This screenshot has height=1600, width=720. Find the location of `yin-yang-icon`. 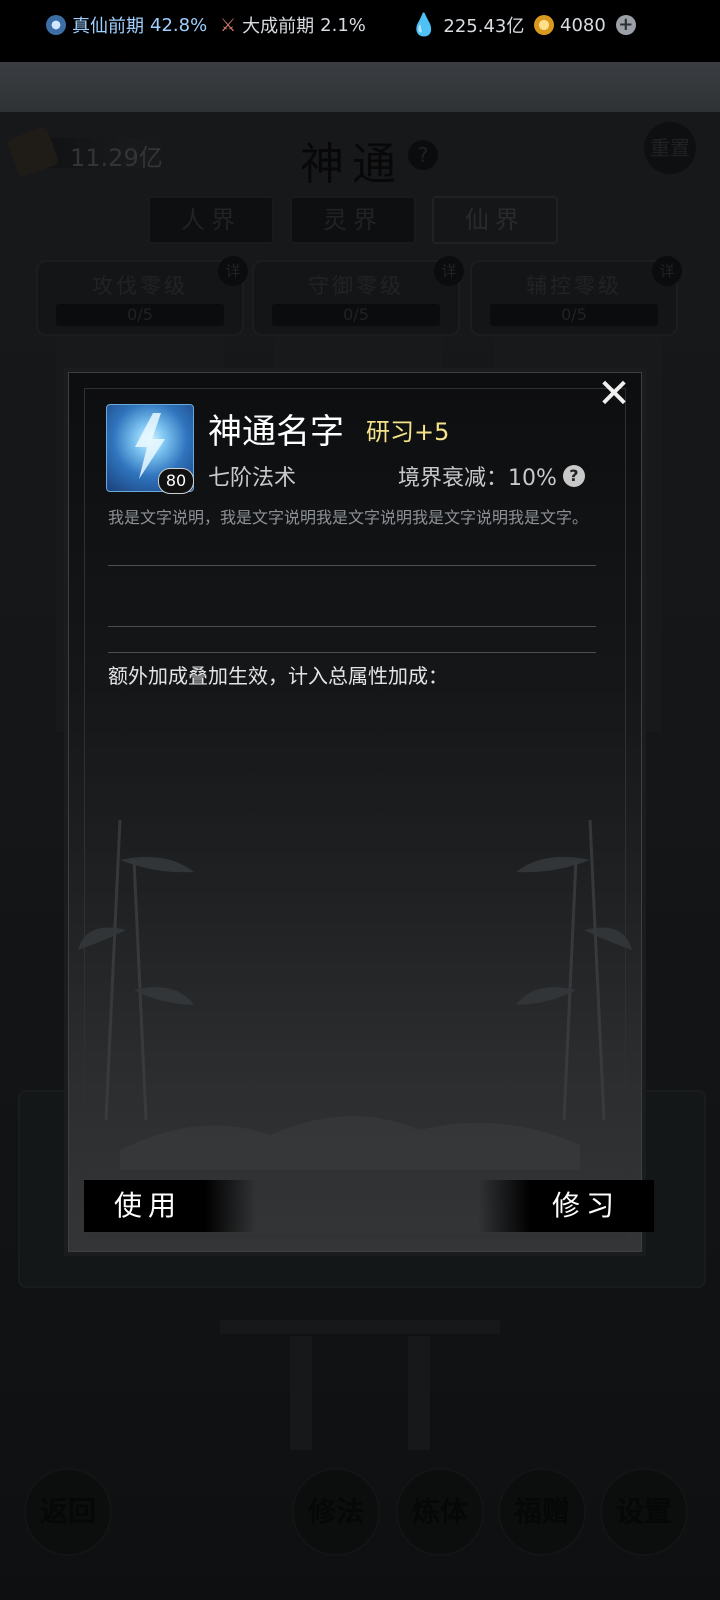

yin-yang-icon is located at coordinates (56, 25).